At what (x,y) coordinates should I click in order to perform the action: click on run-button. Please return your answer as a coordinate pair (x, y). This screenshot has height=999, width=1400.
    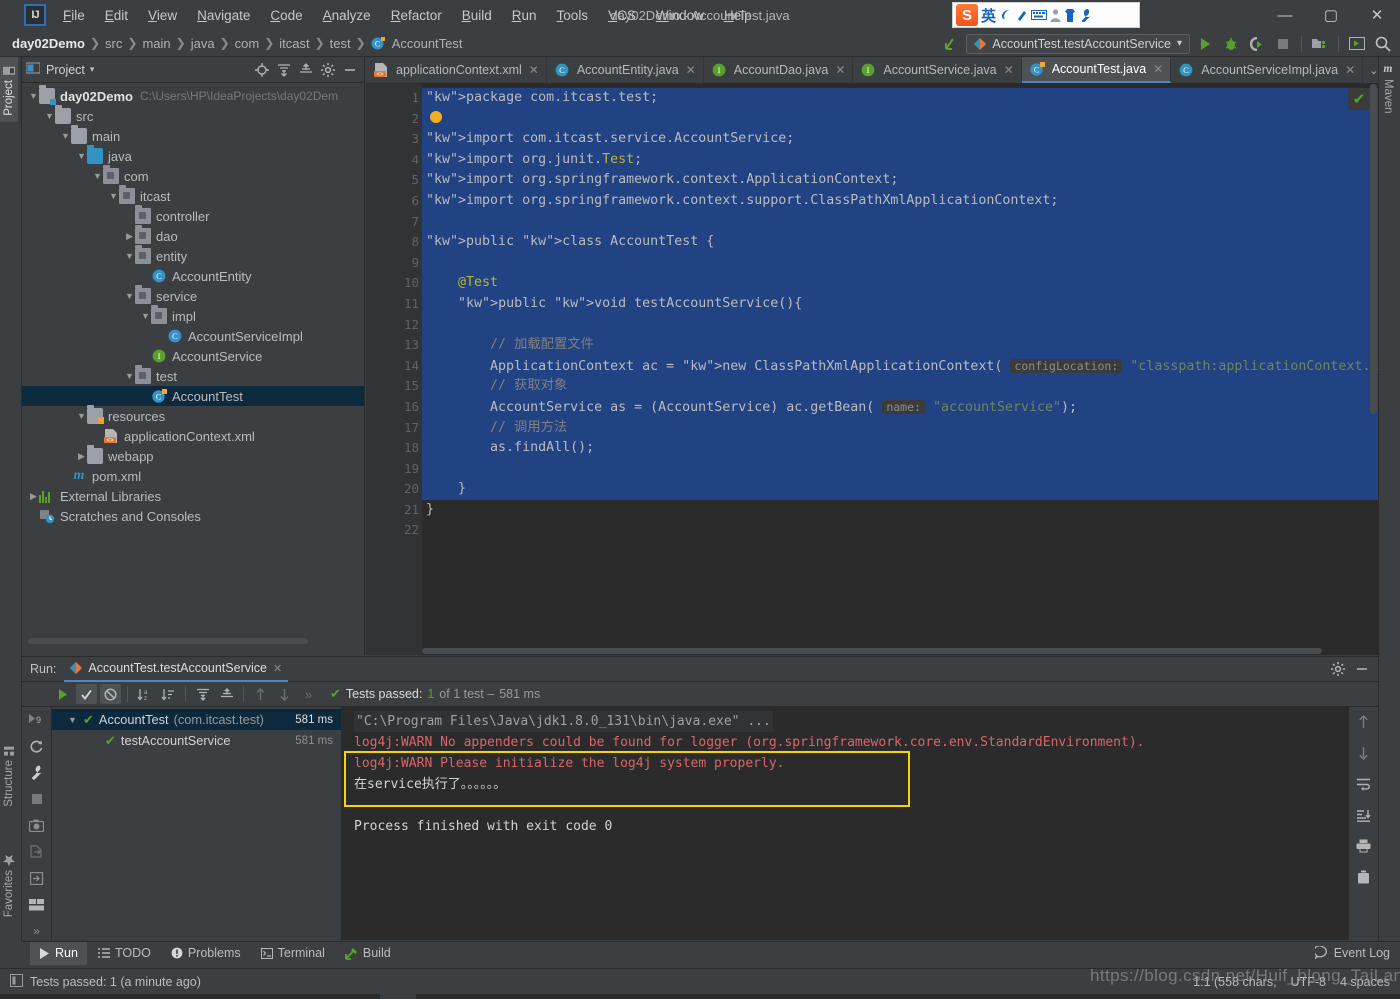
    Looking at the image, I should click on (1205, 44).